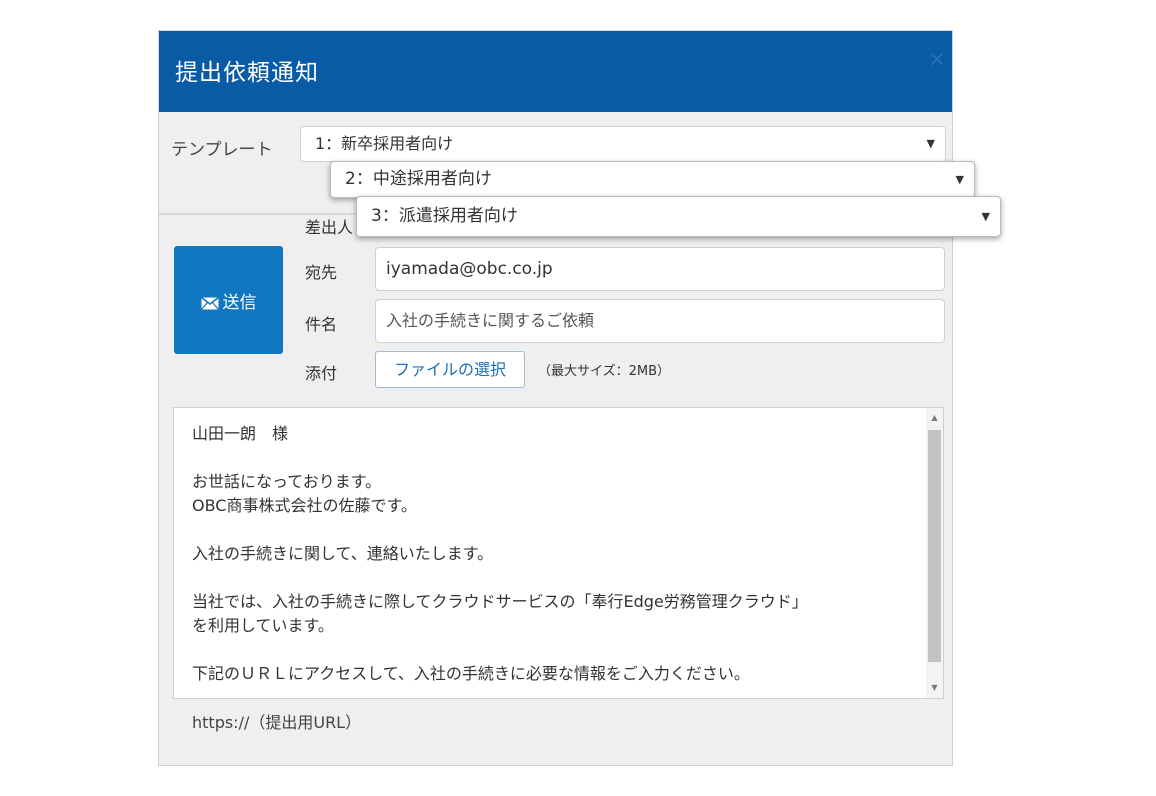 The image size is (1156, 796). What do you see at coordinates (222, 150) in the screenshot?
I see `template-label: テンプレート` at bounding box center [222, 150].